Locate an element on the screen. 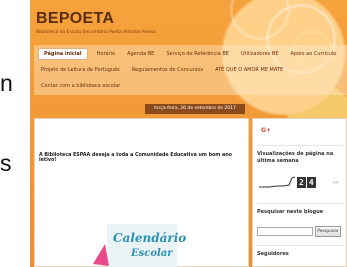 This screenshot has height=267, width=347. counter-digit: 2 is located at coordinates (301, 182).